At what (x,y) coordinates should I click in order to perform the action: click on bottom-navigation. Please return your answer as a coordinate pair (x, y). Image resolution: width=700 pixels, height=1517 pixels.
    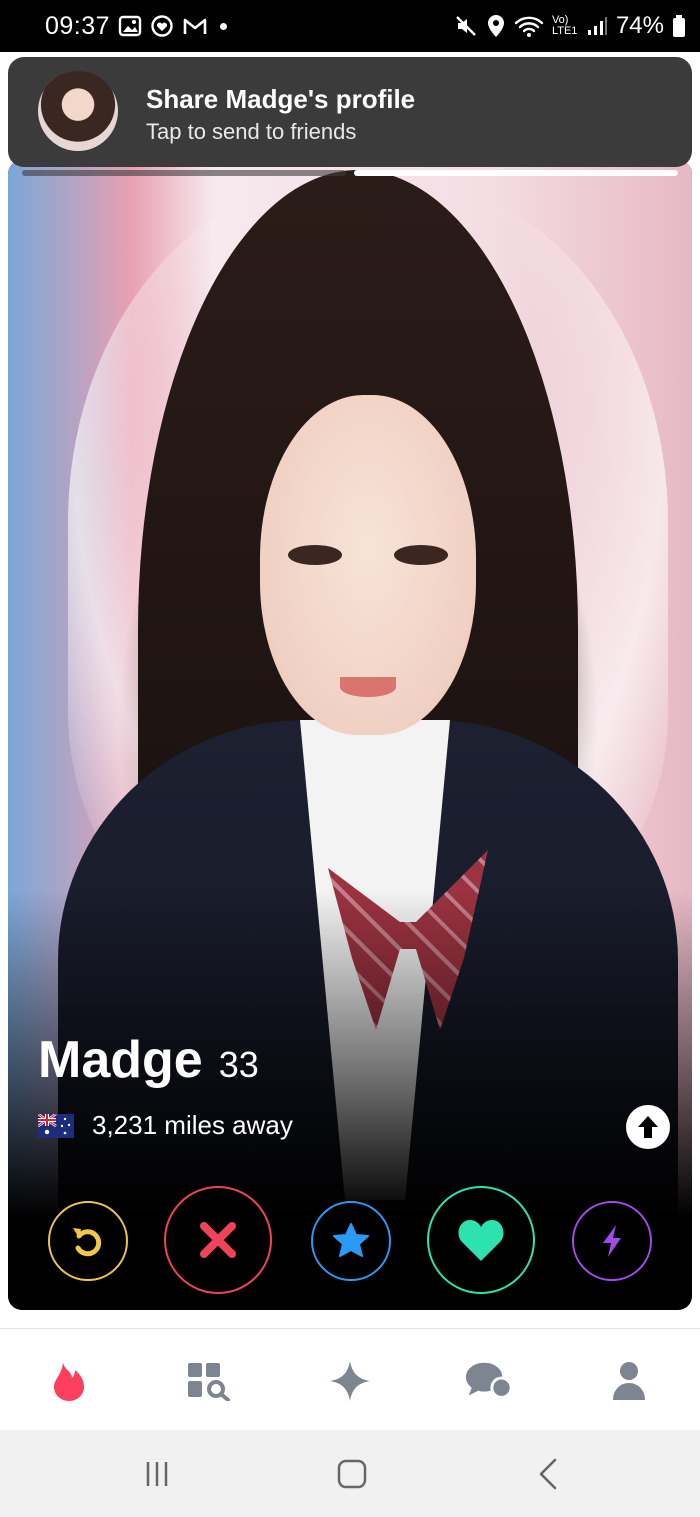
    Looking at the image, I should click on (350, 1379).